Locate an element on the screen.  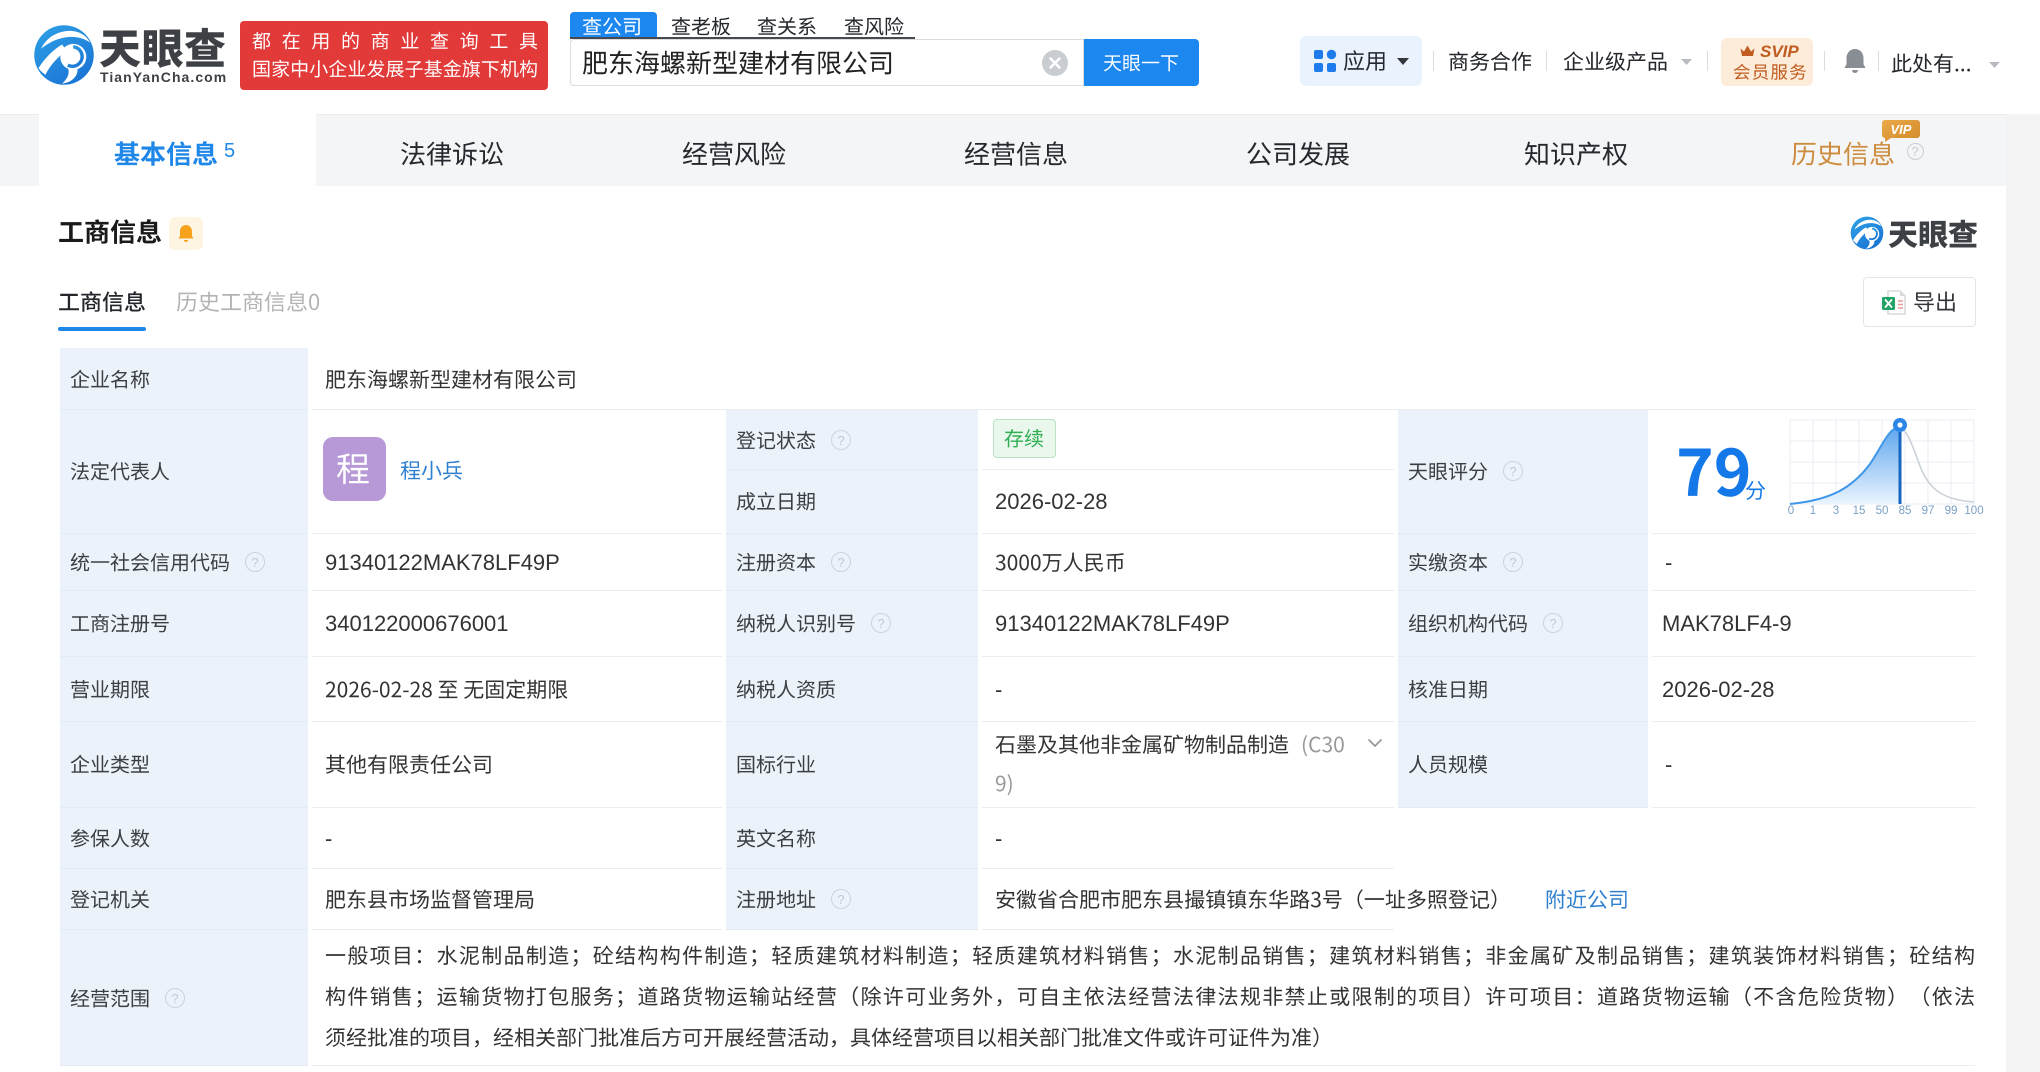
svg-text: 50 is located at coordinates (1882, 511).